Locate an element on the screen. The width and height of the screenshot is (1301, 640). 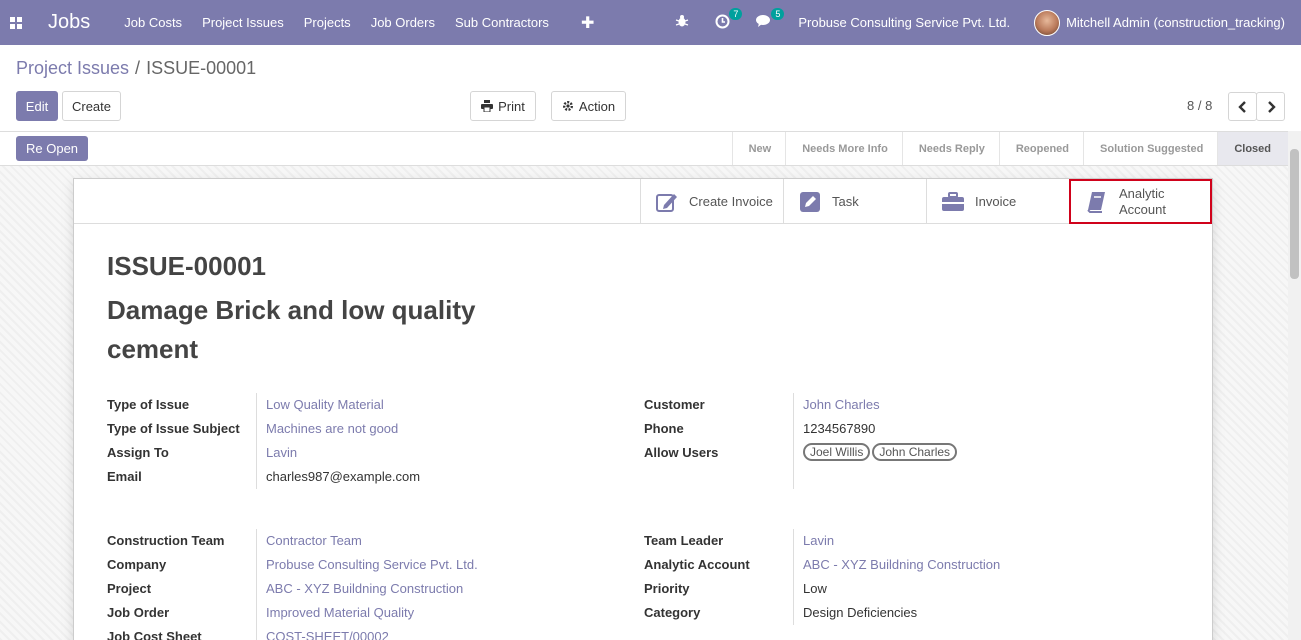
app-brand: Jobs is located at coordinates (69, 22).